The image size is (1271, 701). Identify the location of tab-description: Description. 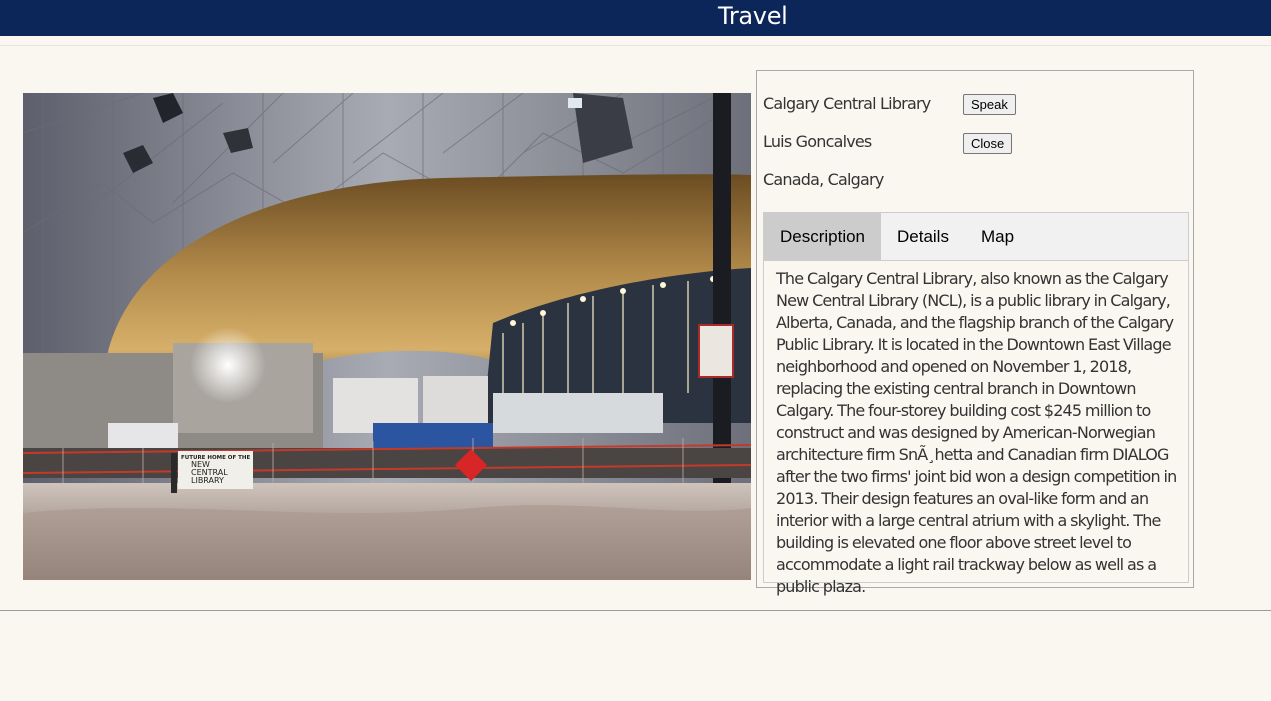
(822, 237).